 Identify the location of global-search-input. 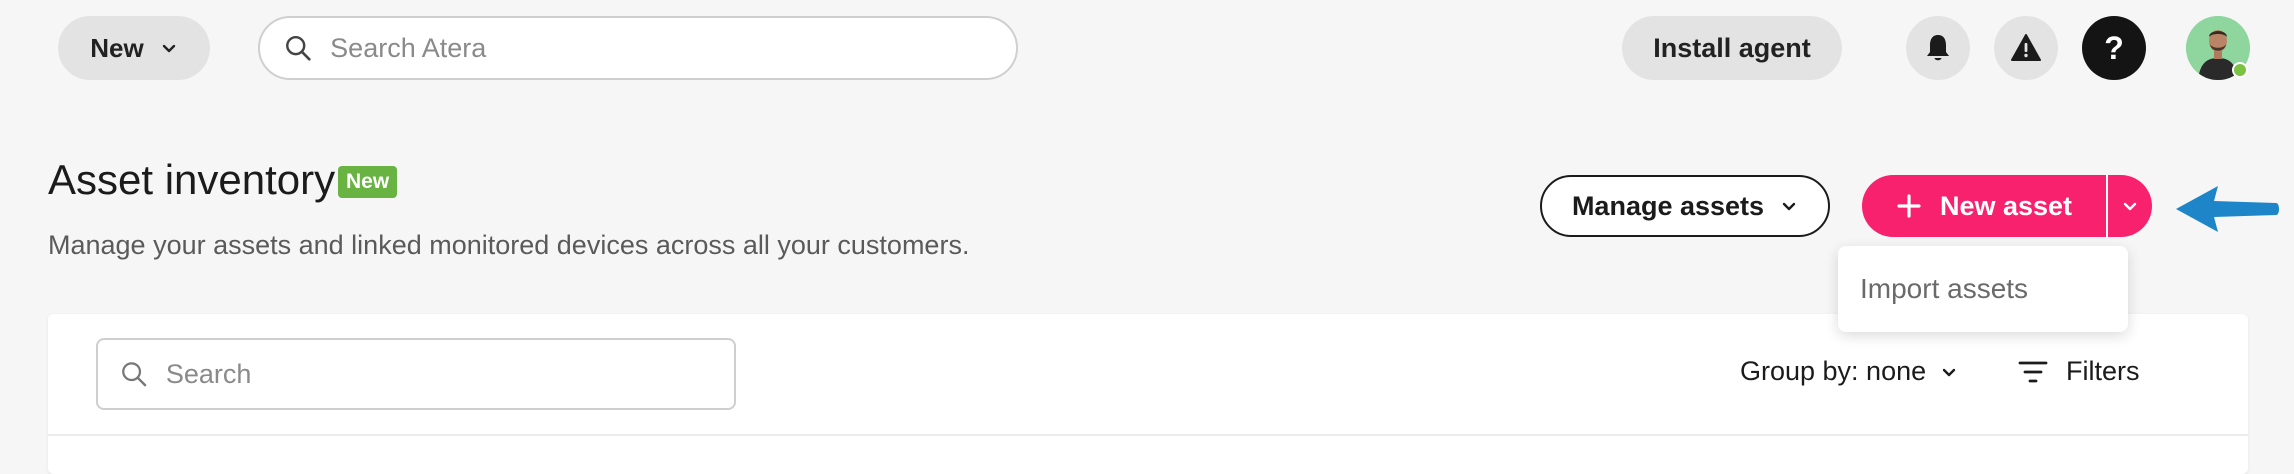
(672, 48).